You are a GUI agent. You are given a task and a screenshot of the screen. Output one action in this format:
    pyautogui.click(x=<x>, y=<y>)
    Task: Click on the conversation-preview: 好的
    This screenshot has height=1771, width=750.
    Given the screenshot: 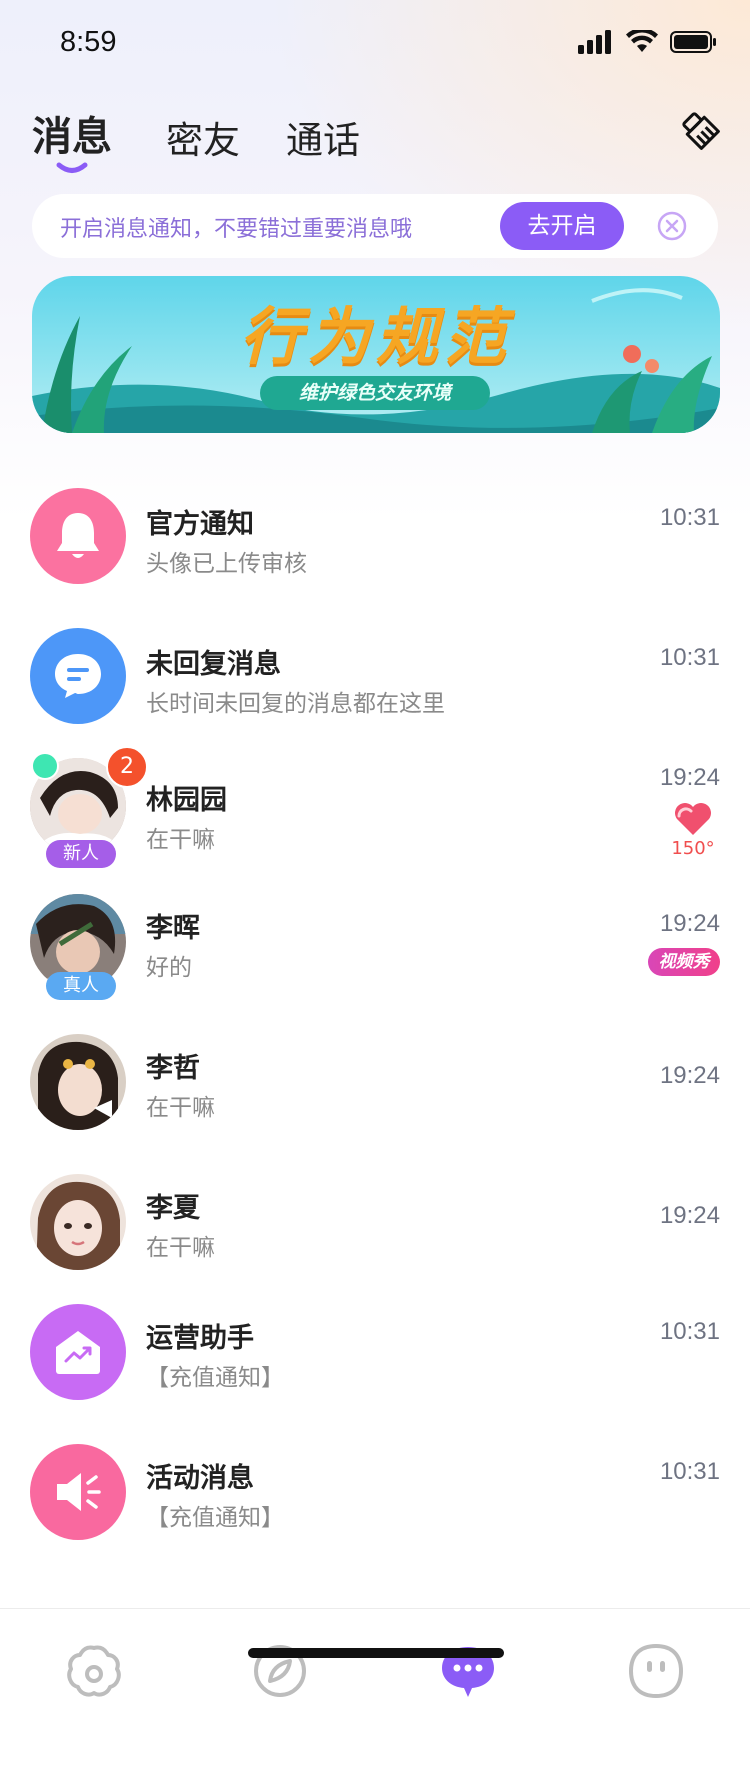 What is the action you would take?
    pyautogui.click(x=169, y=968)
    